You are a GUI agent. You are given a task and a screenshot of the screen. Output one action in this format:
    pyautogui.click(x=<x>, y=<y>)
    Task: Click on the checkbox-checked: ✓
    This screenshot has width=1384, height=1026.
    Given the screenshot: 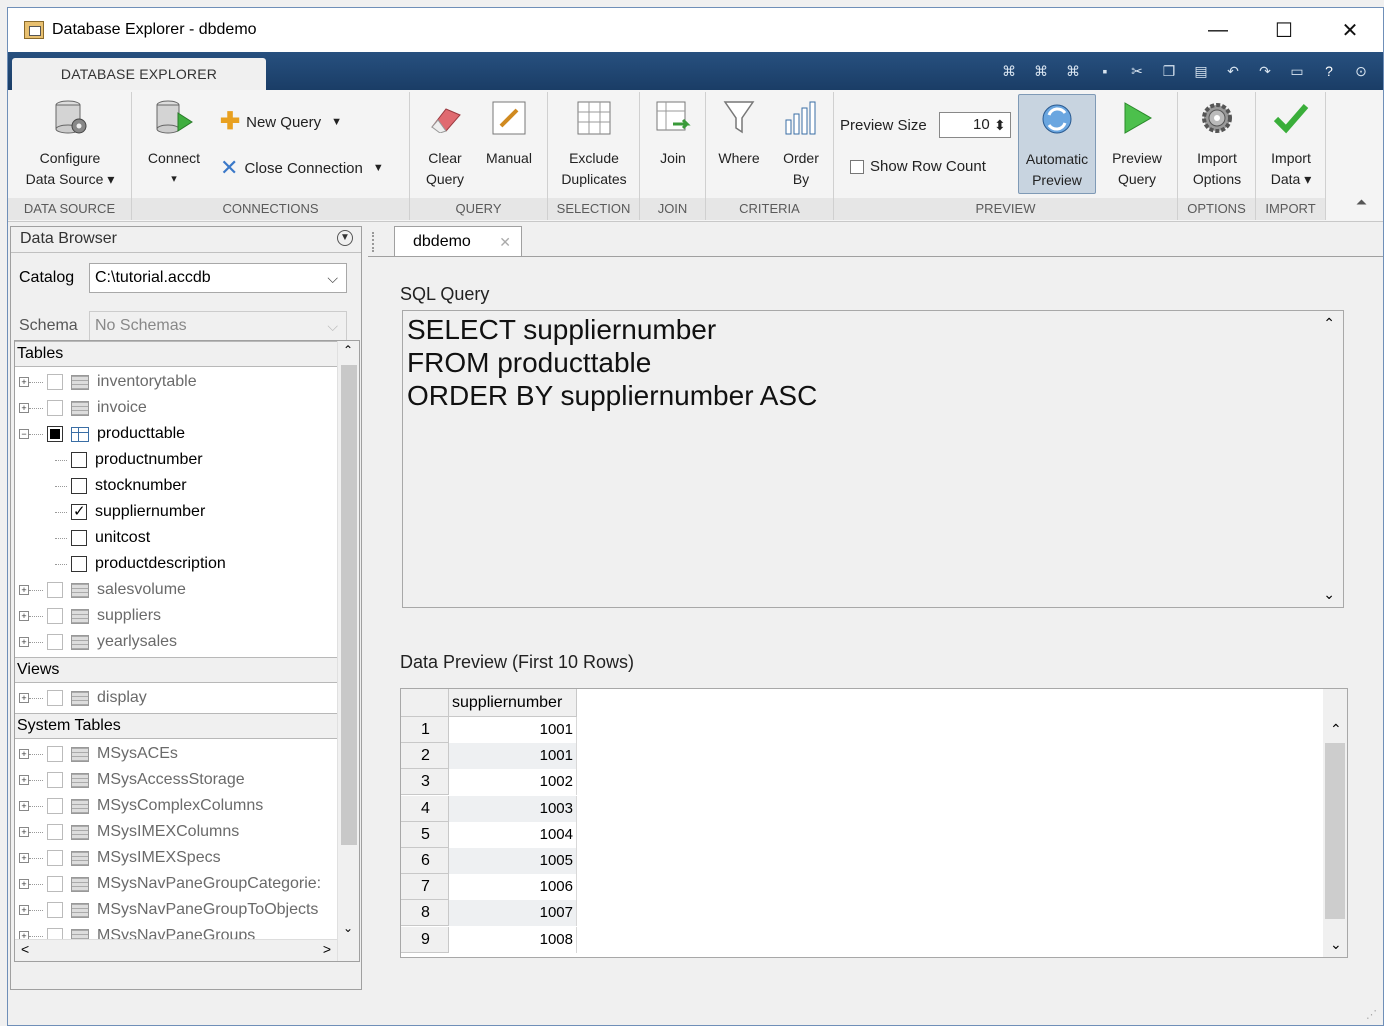 What is the action you would take?
    pyautogui.click(x=79, y=511)
    